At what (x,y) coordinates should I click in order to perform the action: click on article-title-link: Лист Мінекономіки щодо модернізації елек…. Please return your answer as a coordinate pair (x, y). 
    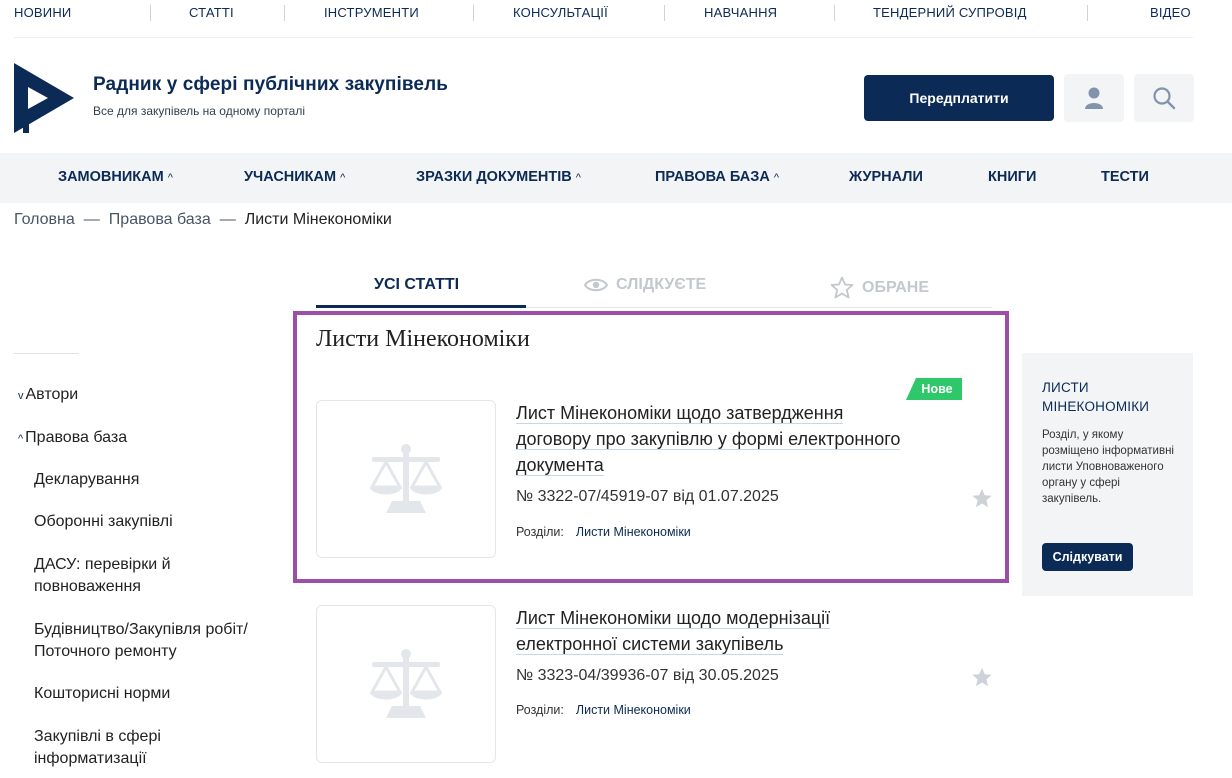
    Looking at the image, I should click on (673, 631).